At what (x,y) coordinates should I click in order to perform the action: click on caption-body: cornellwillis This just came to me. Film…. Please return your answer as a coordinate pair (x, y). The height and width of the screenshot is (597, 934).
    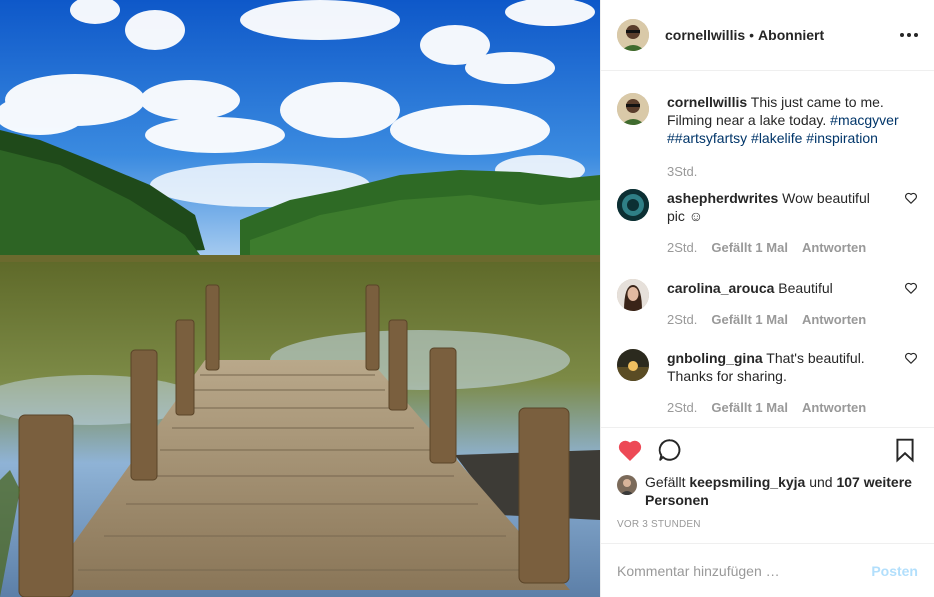
    Looking at the image, I should click on (792, 137).